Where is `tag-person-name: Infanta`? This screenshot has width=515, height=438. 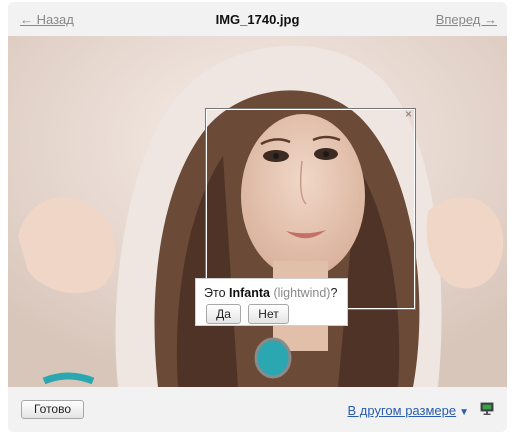
tag-person-name: Infanta is located at coordinates (249, 293).